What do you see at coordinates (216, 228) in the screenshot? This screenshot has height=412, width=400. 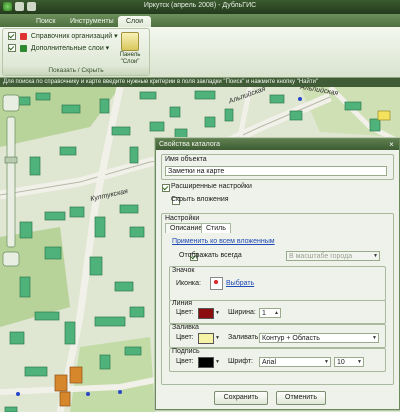 I see `tab-style: Стиль` at bounding box center [216, 228].